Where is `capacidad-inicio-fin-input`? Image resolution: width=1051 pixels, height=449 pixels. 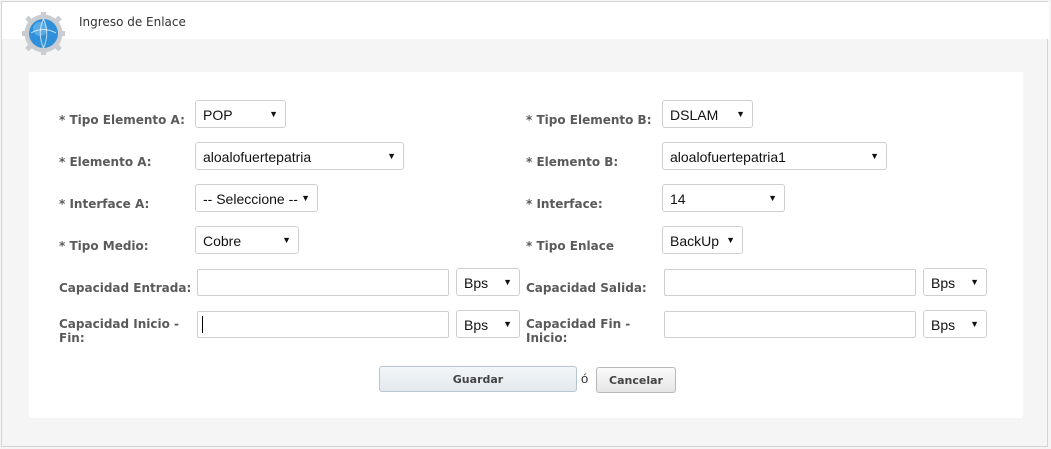
capacidad-inicio-fin-input is located at coordinates (323, 324).